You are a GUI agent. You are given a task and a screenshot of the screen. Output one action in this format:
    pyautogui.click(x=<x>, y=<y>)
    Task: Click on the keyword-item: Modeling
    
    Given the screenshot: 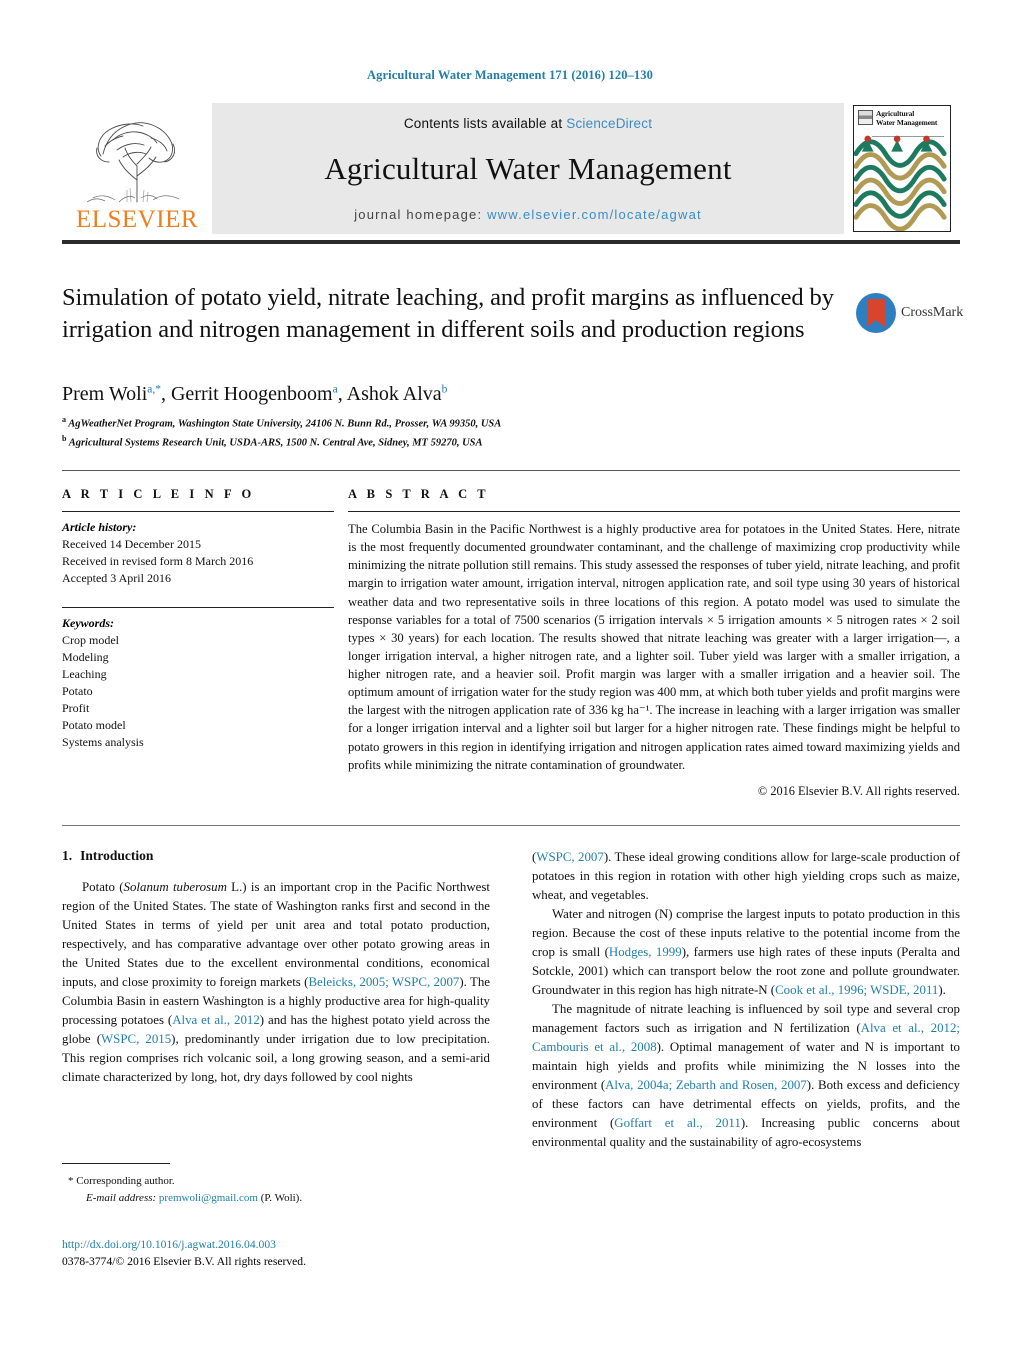 What is the action you would take?
    pyautogui.click(x=85, y=657)
    